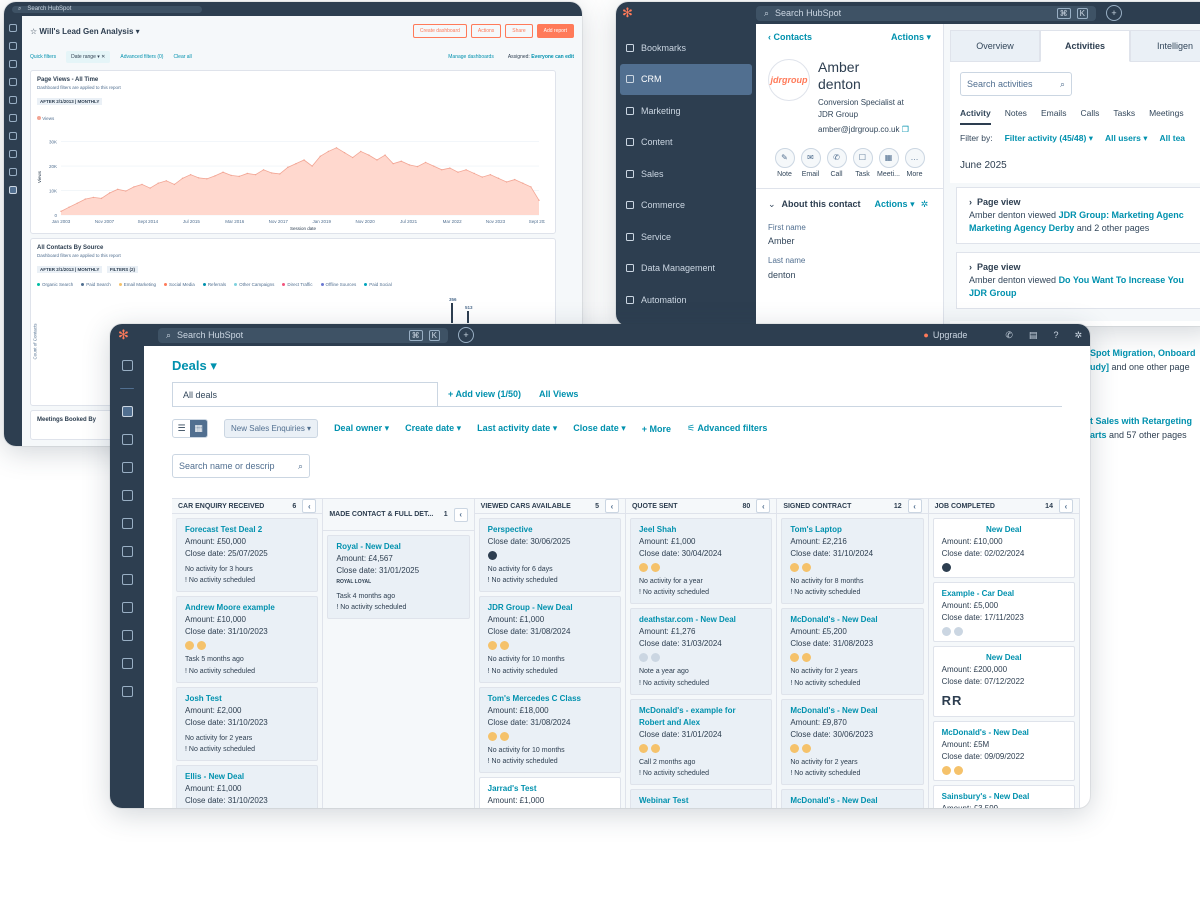 The width and height of the screenshot is (1200, 900). What do you see at coordinates (141, 57) in the screenshot?
I see `advanced-filters-link: Advanced filters (0)` at bounding box center [141, 57].